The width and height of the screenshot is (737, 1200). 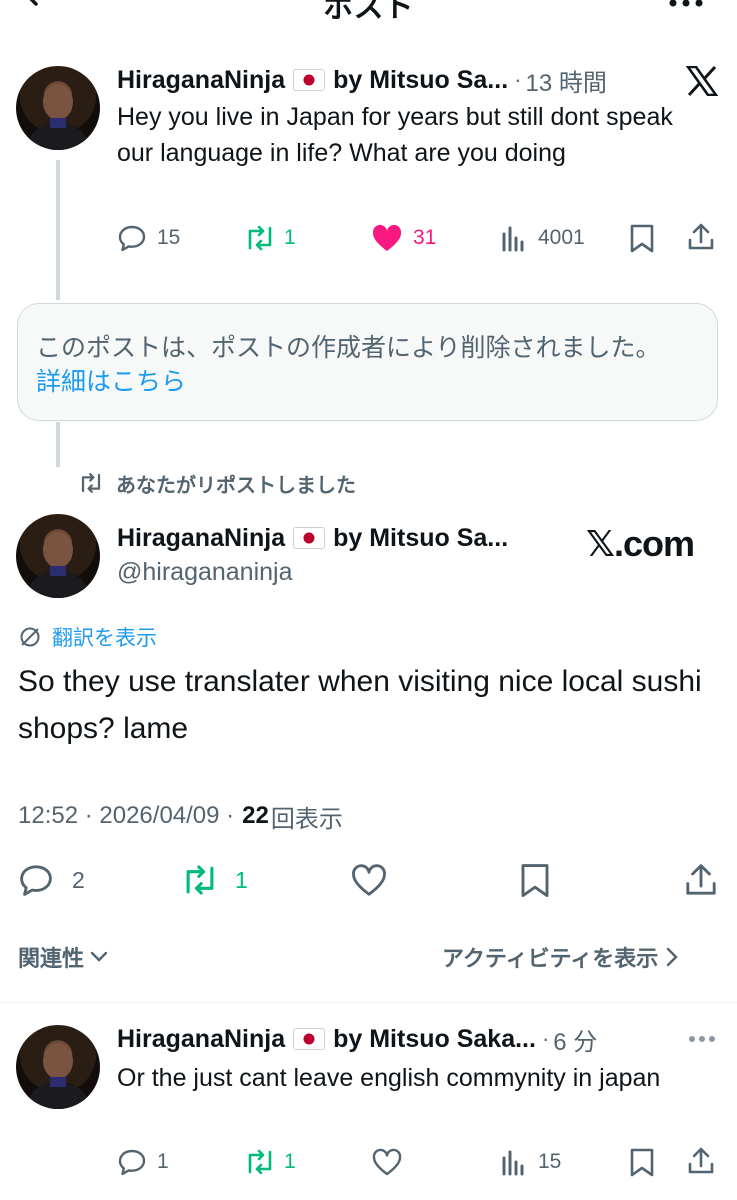 I want to click on reply-count: 2, so click(x=78, y=879).